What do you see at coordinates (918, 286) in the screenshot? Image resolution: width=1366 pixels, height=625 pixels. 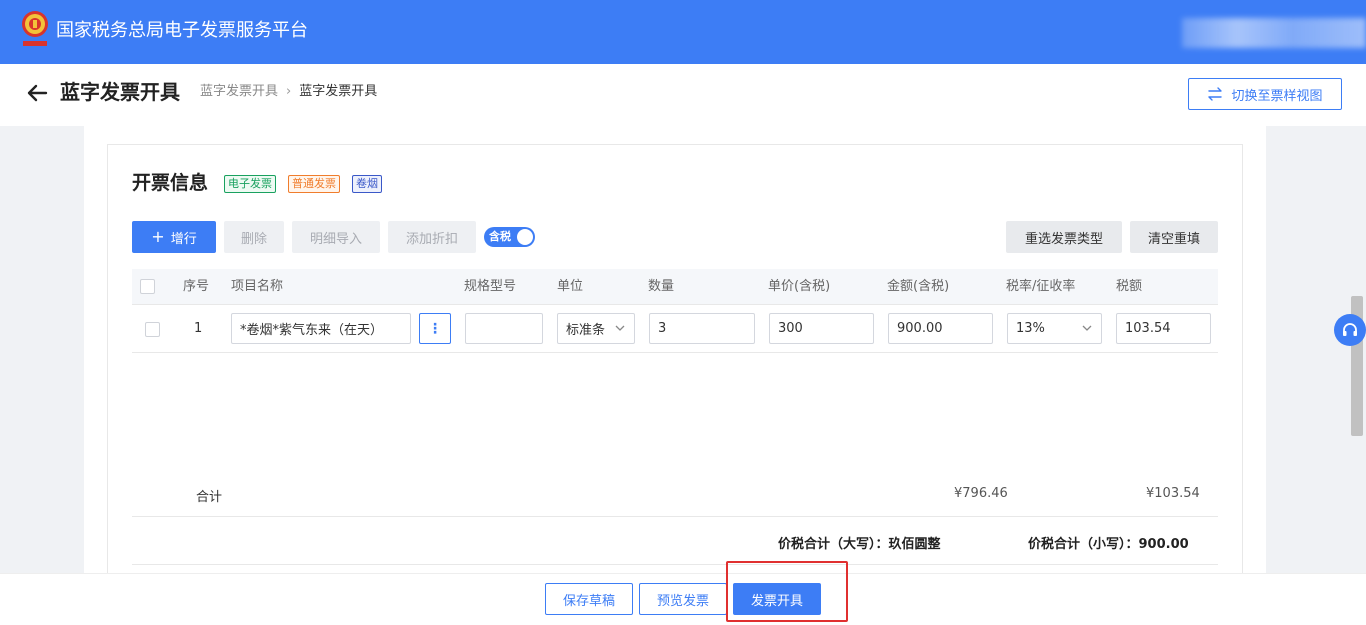 I see `col-amount: 金额(含税)` at bounding box center [918, 286].